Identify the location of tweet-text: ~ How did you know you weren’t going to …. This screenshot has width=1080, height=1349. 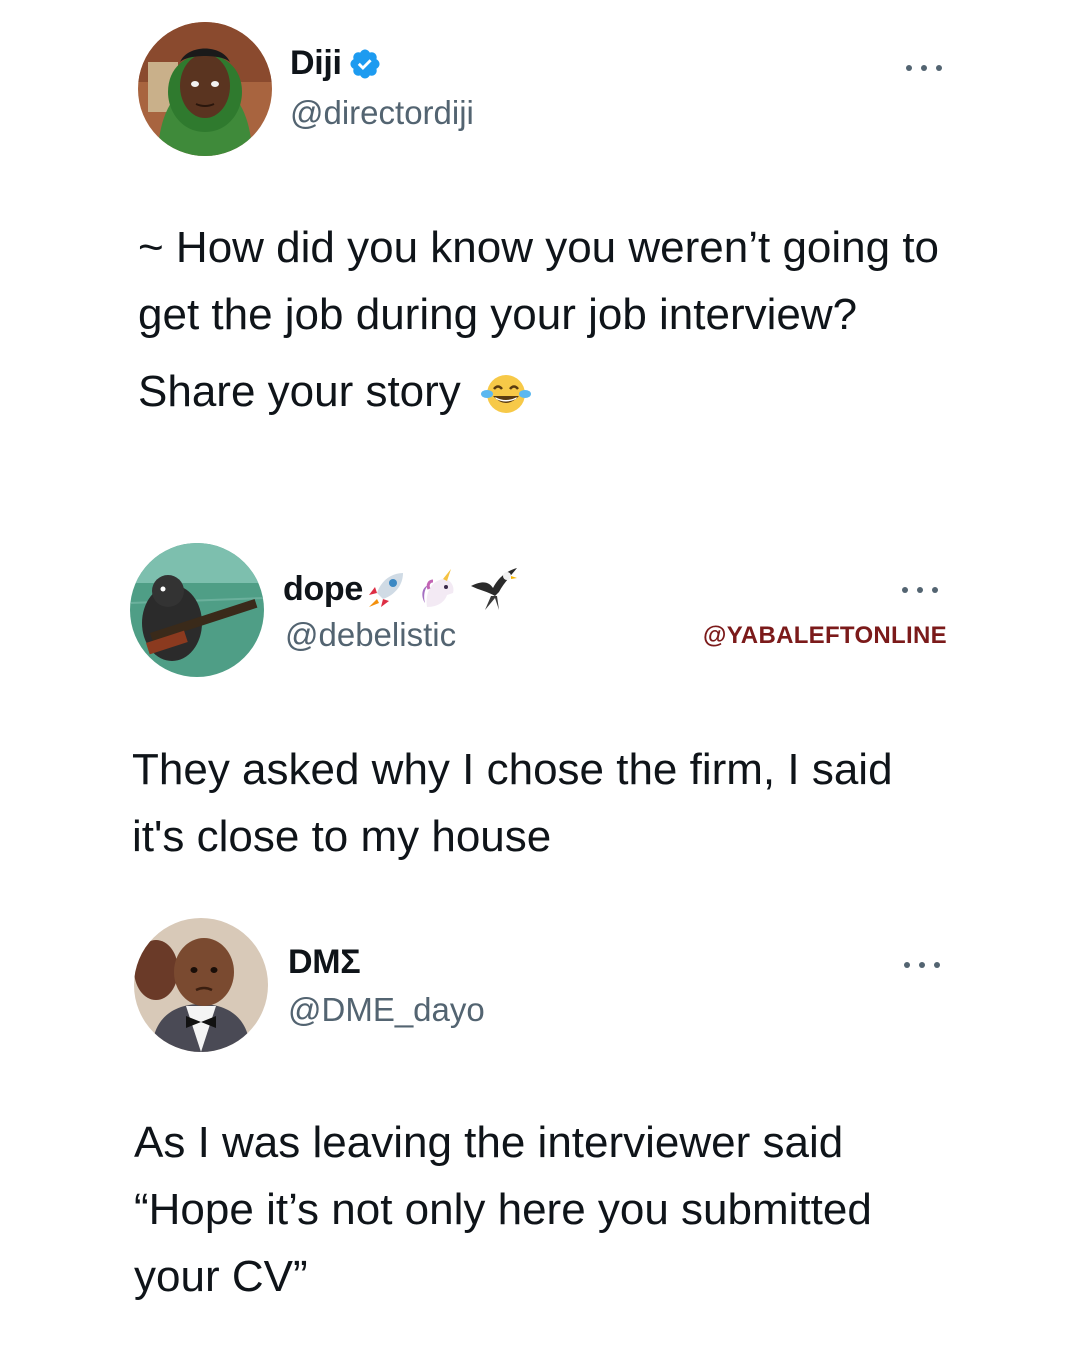
(553, 319).